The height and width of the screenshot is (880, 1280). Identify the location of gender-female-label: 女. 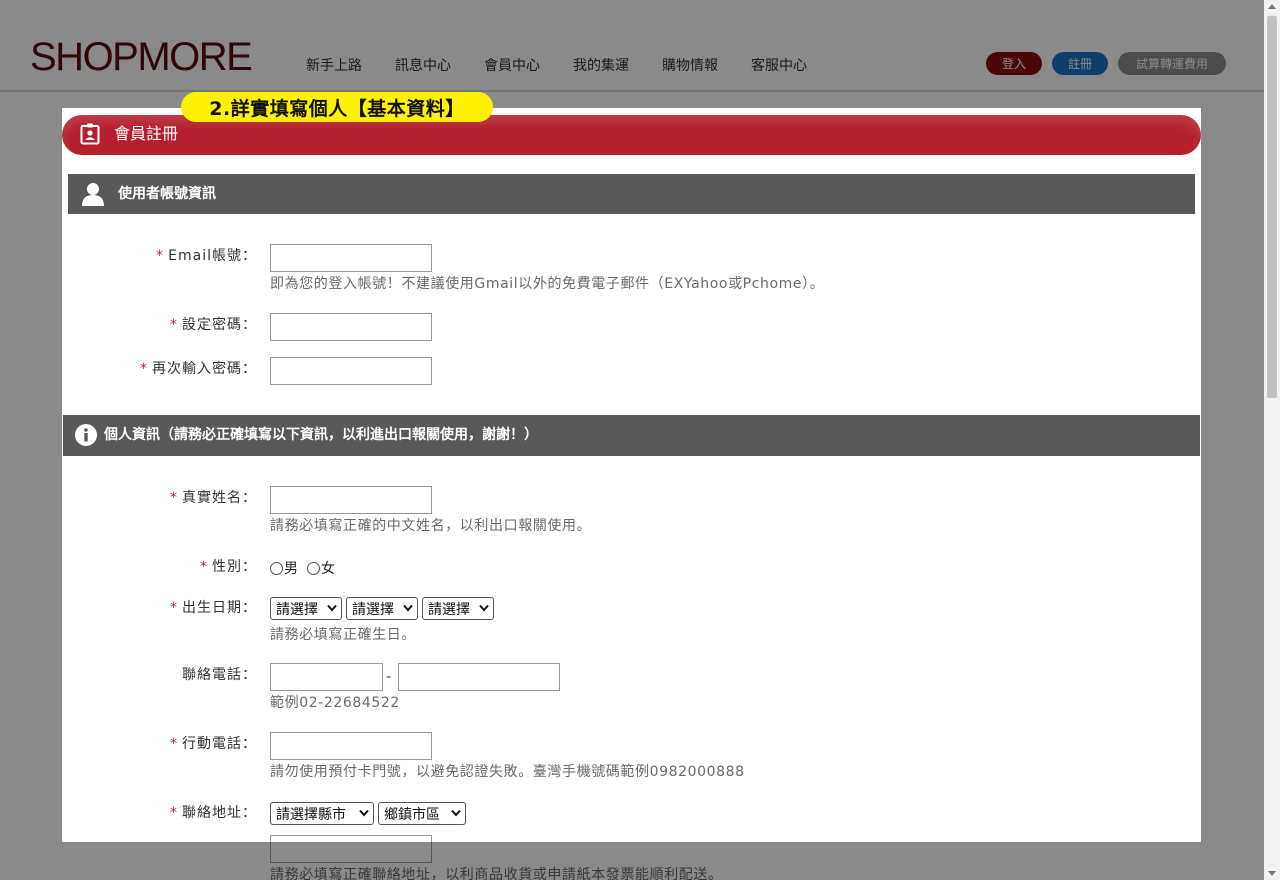
(328, 568).